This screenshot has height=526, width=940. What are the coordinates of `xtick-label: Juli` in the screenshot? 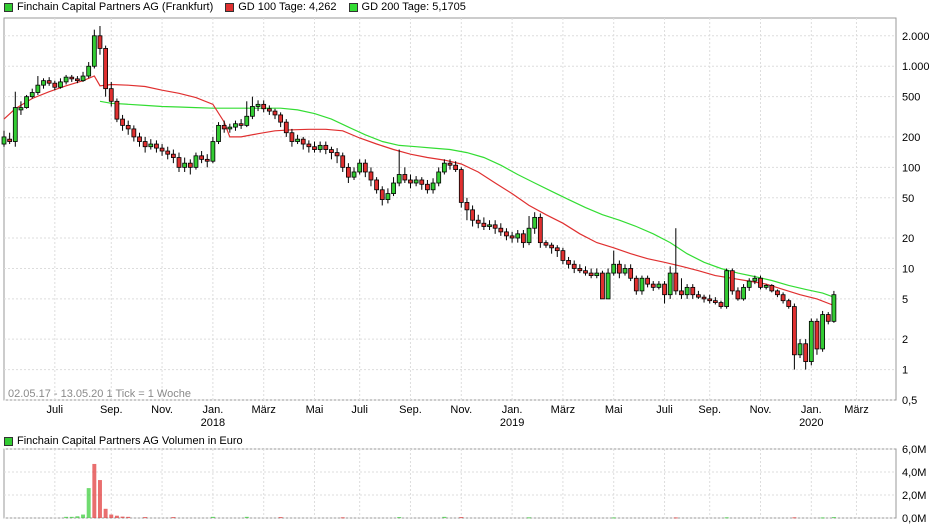 It's located at (55, 410).